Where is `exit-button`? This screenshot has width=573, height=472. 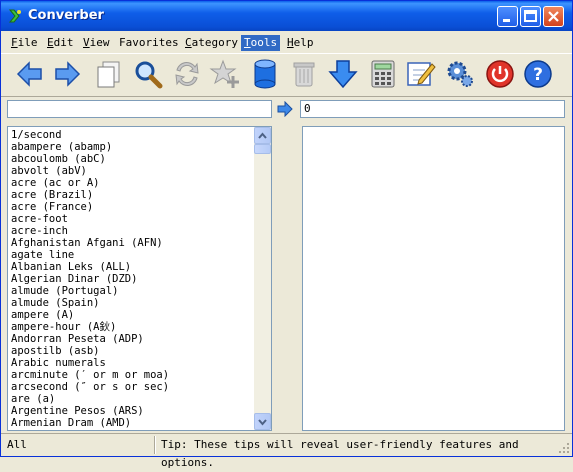 exit-button is located at coordinates (500, 74).